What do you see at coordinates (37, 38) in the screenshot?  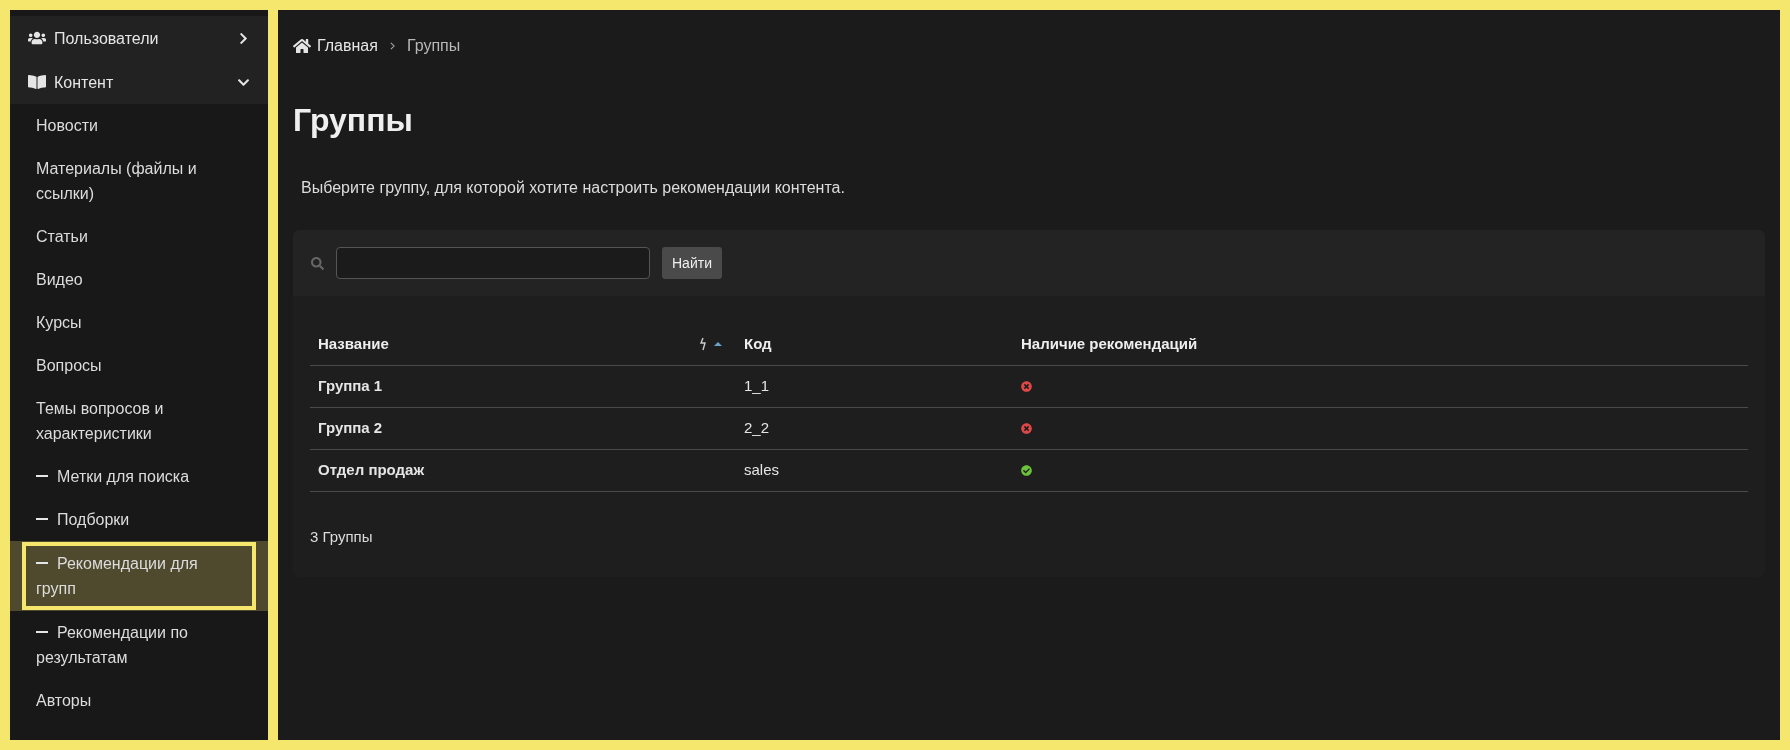 I see `users-icon` at bounding box center [37, 38].